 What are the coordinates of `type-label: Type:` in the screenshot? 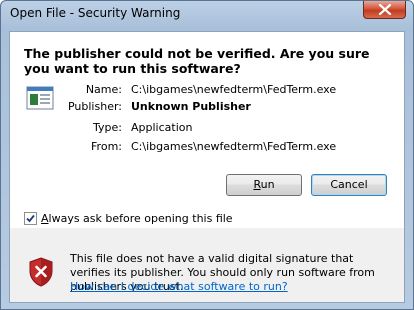 It's located at (107, 127).